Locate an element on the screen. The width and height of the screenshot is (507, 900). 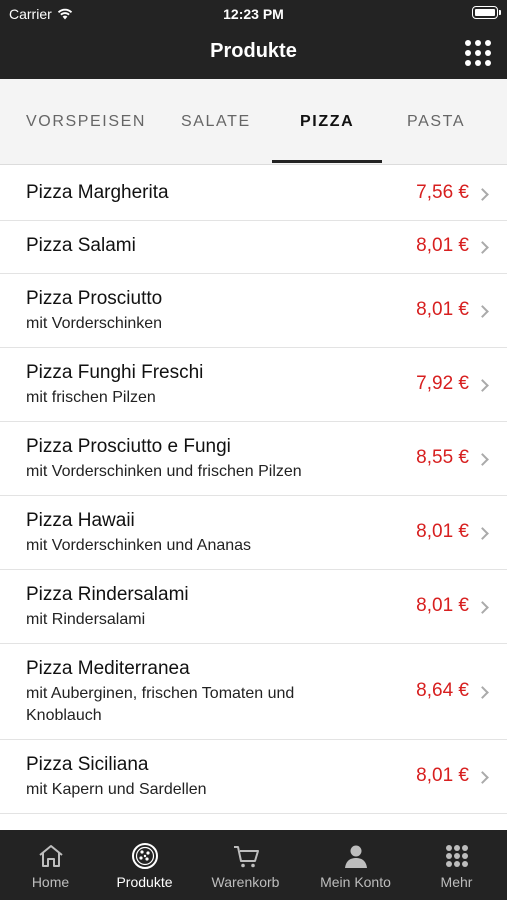
tab-pizza: PIZZA is located at coordinates (327, 122).